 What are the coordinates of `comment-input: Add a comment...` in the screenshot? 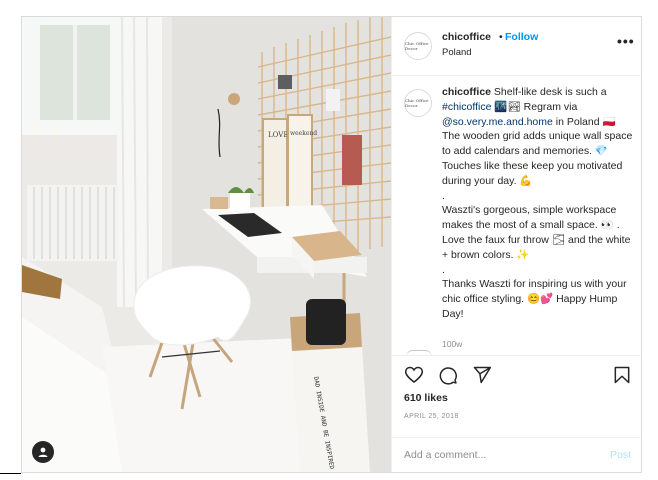 It's located at (445, 455).